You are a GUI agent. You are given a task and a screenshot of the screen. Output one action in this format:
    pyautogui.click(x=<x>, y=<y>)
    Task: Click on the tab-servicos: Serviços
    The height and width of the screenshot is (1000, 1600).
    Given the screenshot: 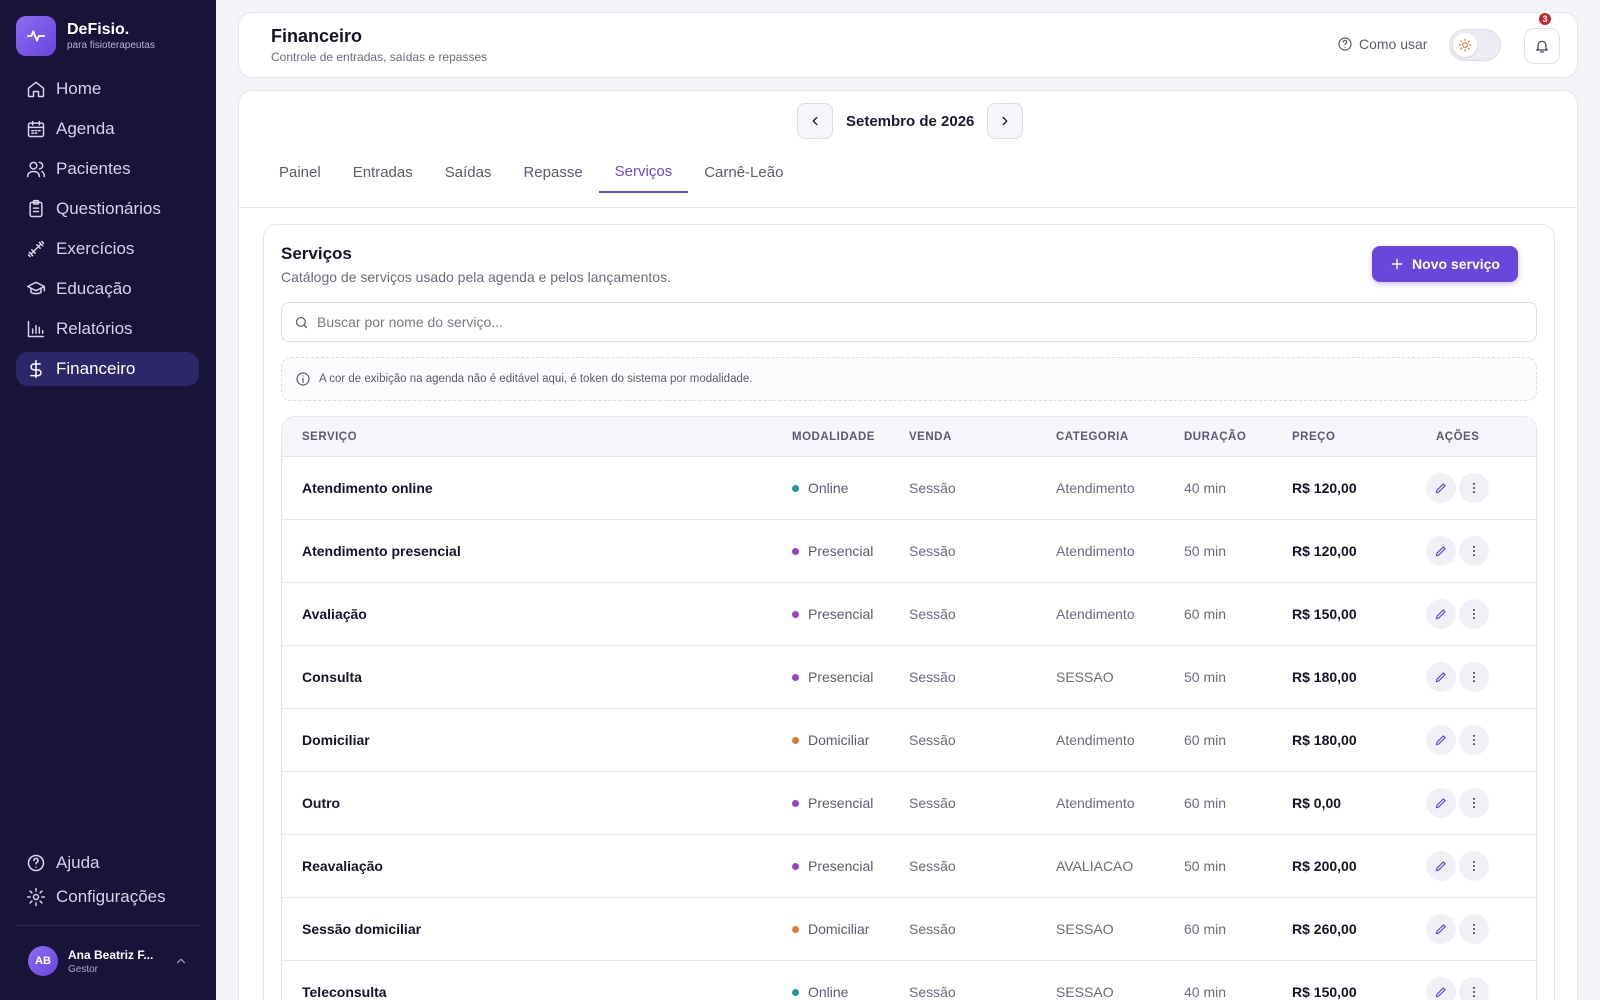 What is the action you would take?
    pyautogui.click(x=643, y=172)
    